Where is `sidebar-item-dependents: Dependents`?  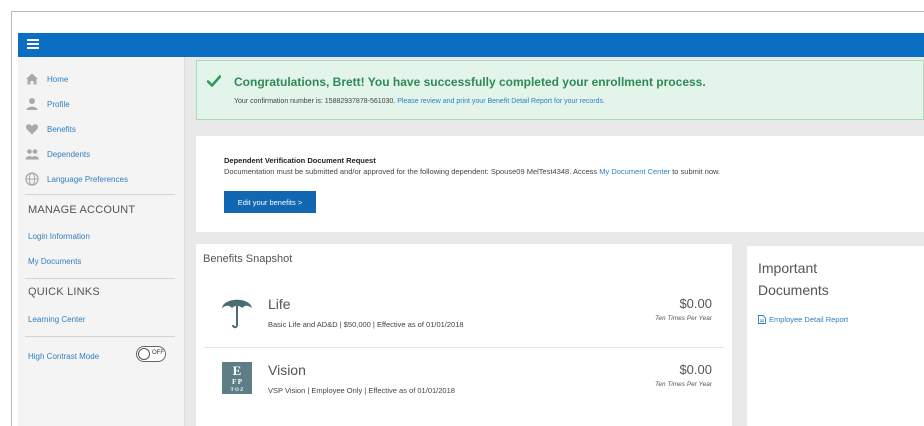
sidebar-item-dependents: Dependents is located at coordinates (57, 154).